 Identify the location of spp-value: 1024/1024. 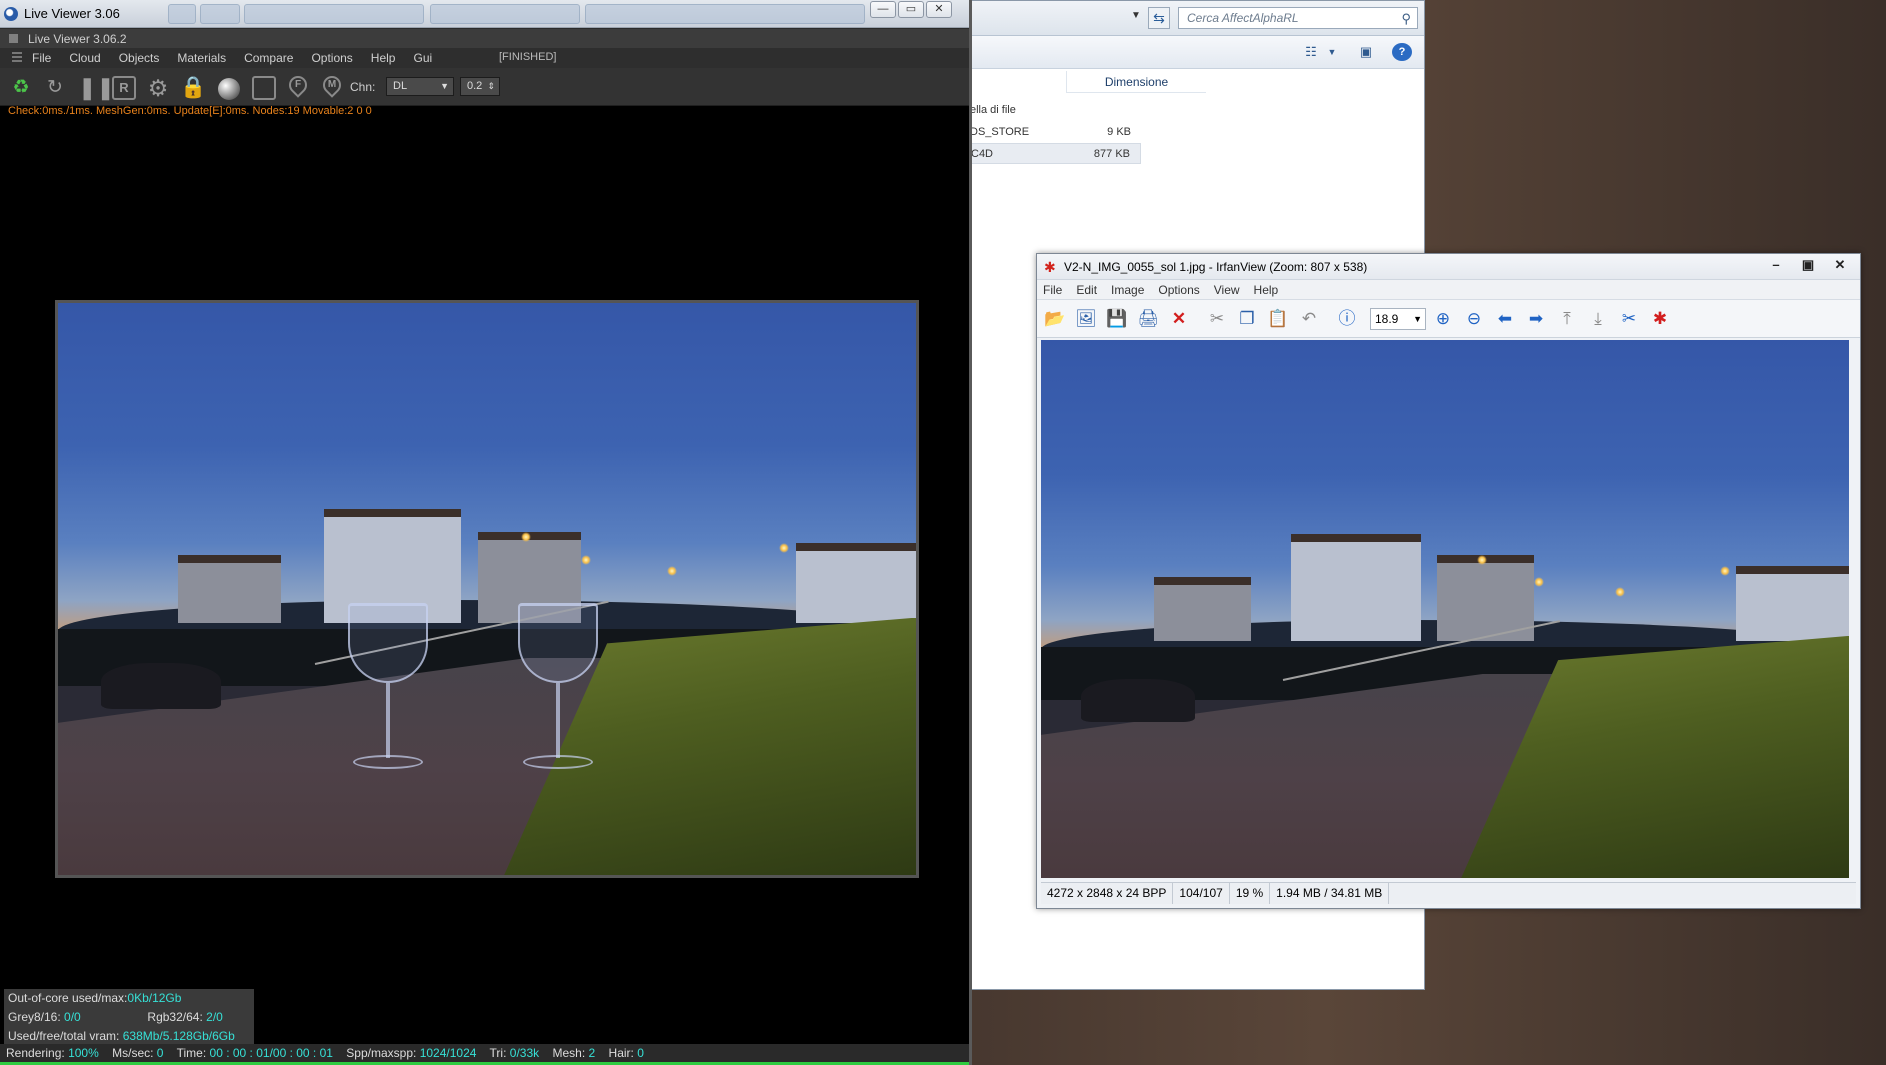
(448, 1053).